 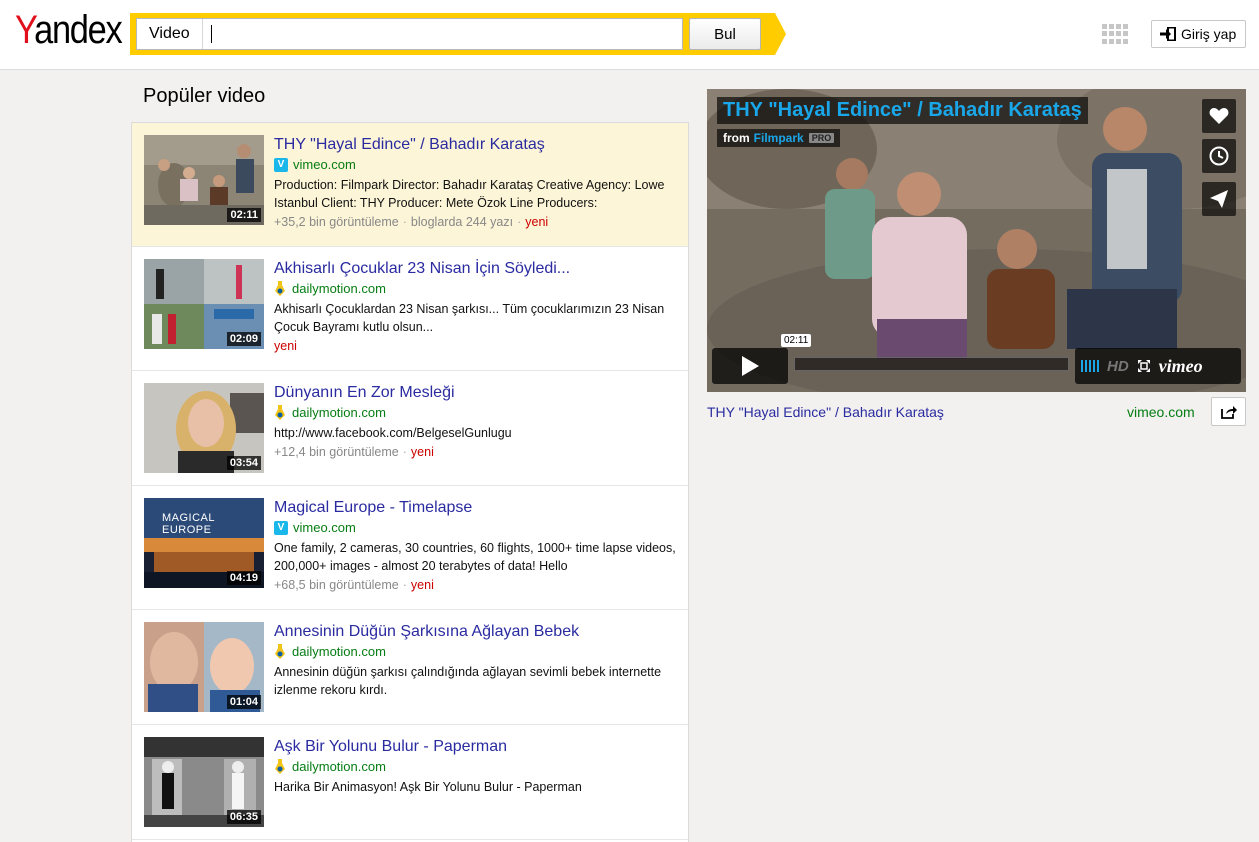 I want to click on video-title-link: Magical Europe - Timelapse, so click(x=476, y=508).